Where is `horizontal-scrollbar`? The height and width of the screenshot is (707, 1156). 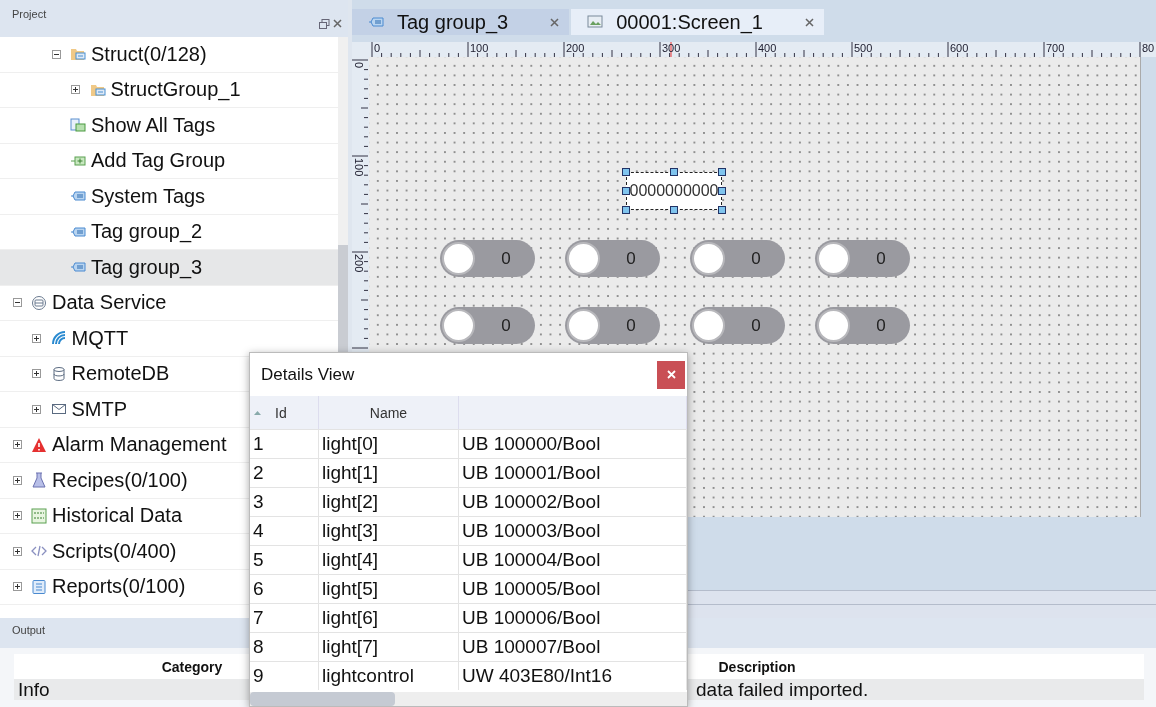 horizontal-scrollbar is located at coordinates (468, 699).